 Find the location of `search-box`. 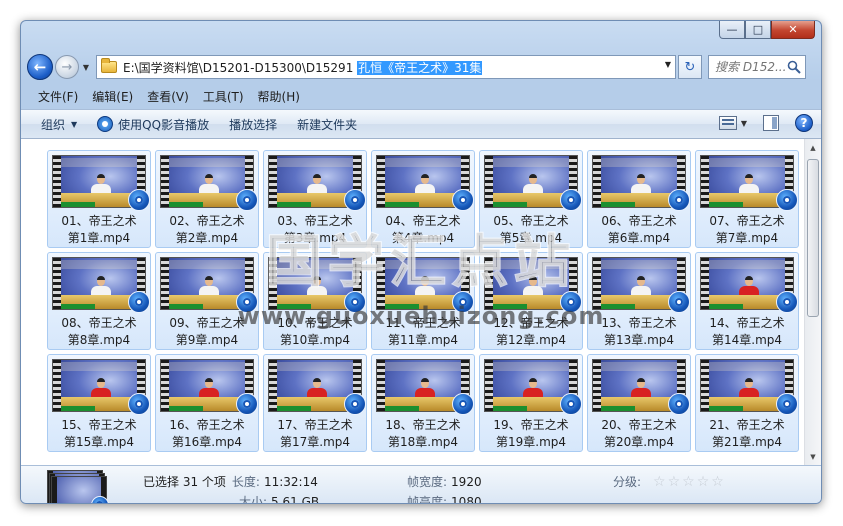

search-box is located at coordinates (757, 67).